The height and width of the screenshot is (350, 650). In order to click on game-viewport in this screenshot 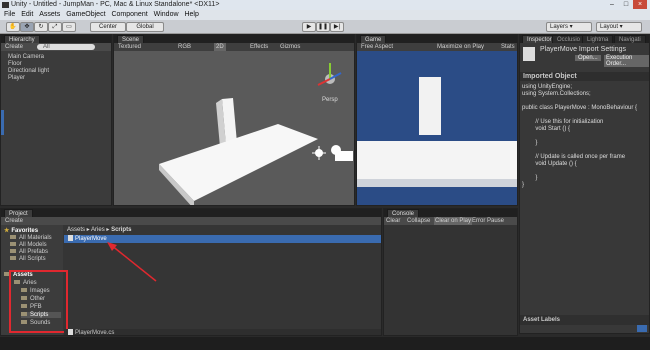, I will do `click(437, 141)`.